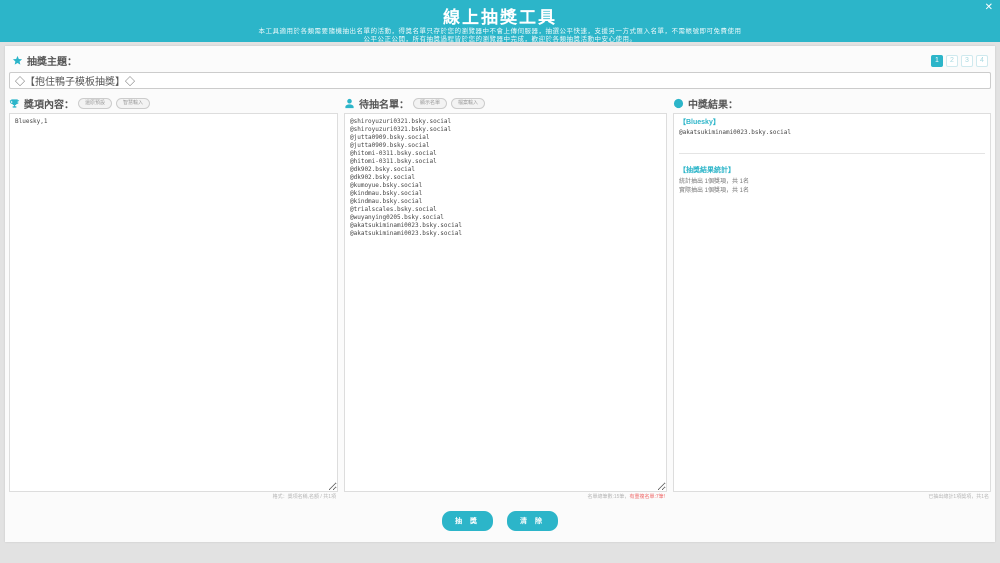 The height and width of the screenshot is (563, 1000). What do you see at coordinates (952, 60) in the screenshot?
I see `tab-theme-2: 2` at bounding box center [952, 60].